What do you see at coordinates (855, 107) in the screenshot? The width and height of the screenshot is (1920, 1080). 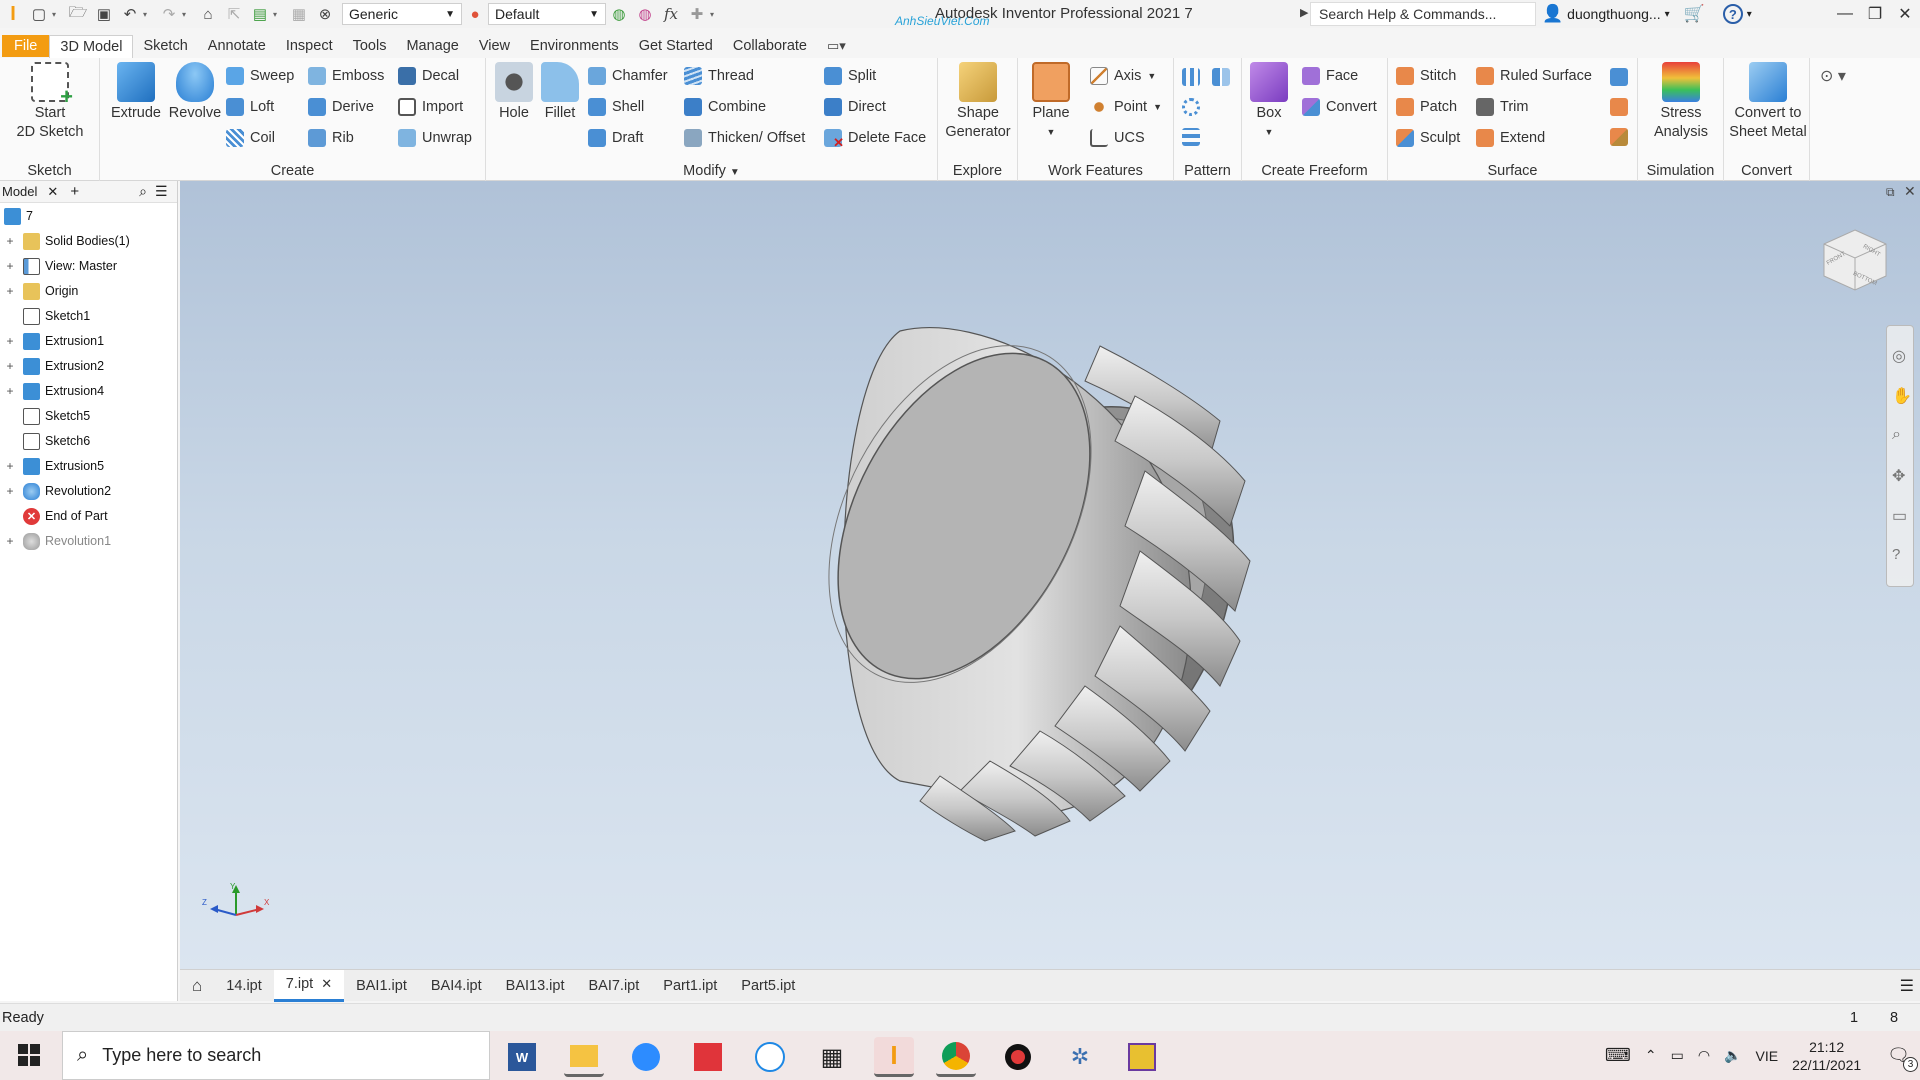 I see `direct-button: Direct` at bounding box center [855, 107].